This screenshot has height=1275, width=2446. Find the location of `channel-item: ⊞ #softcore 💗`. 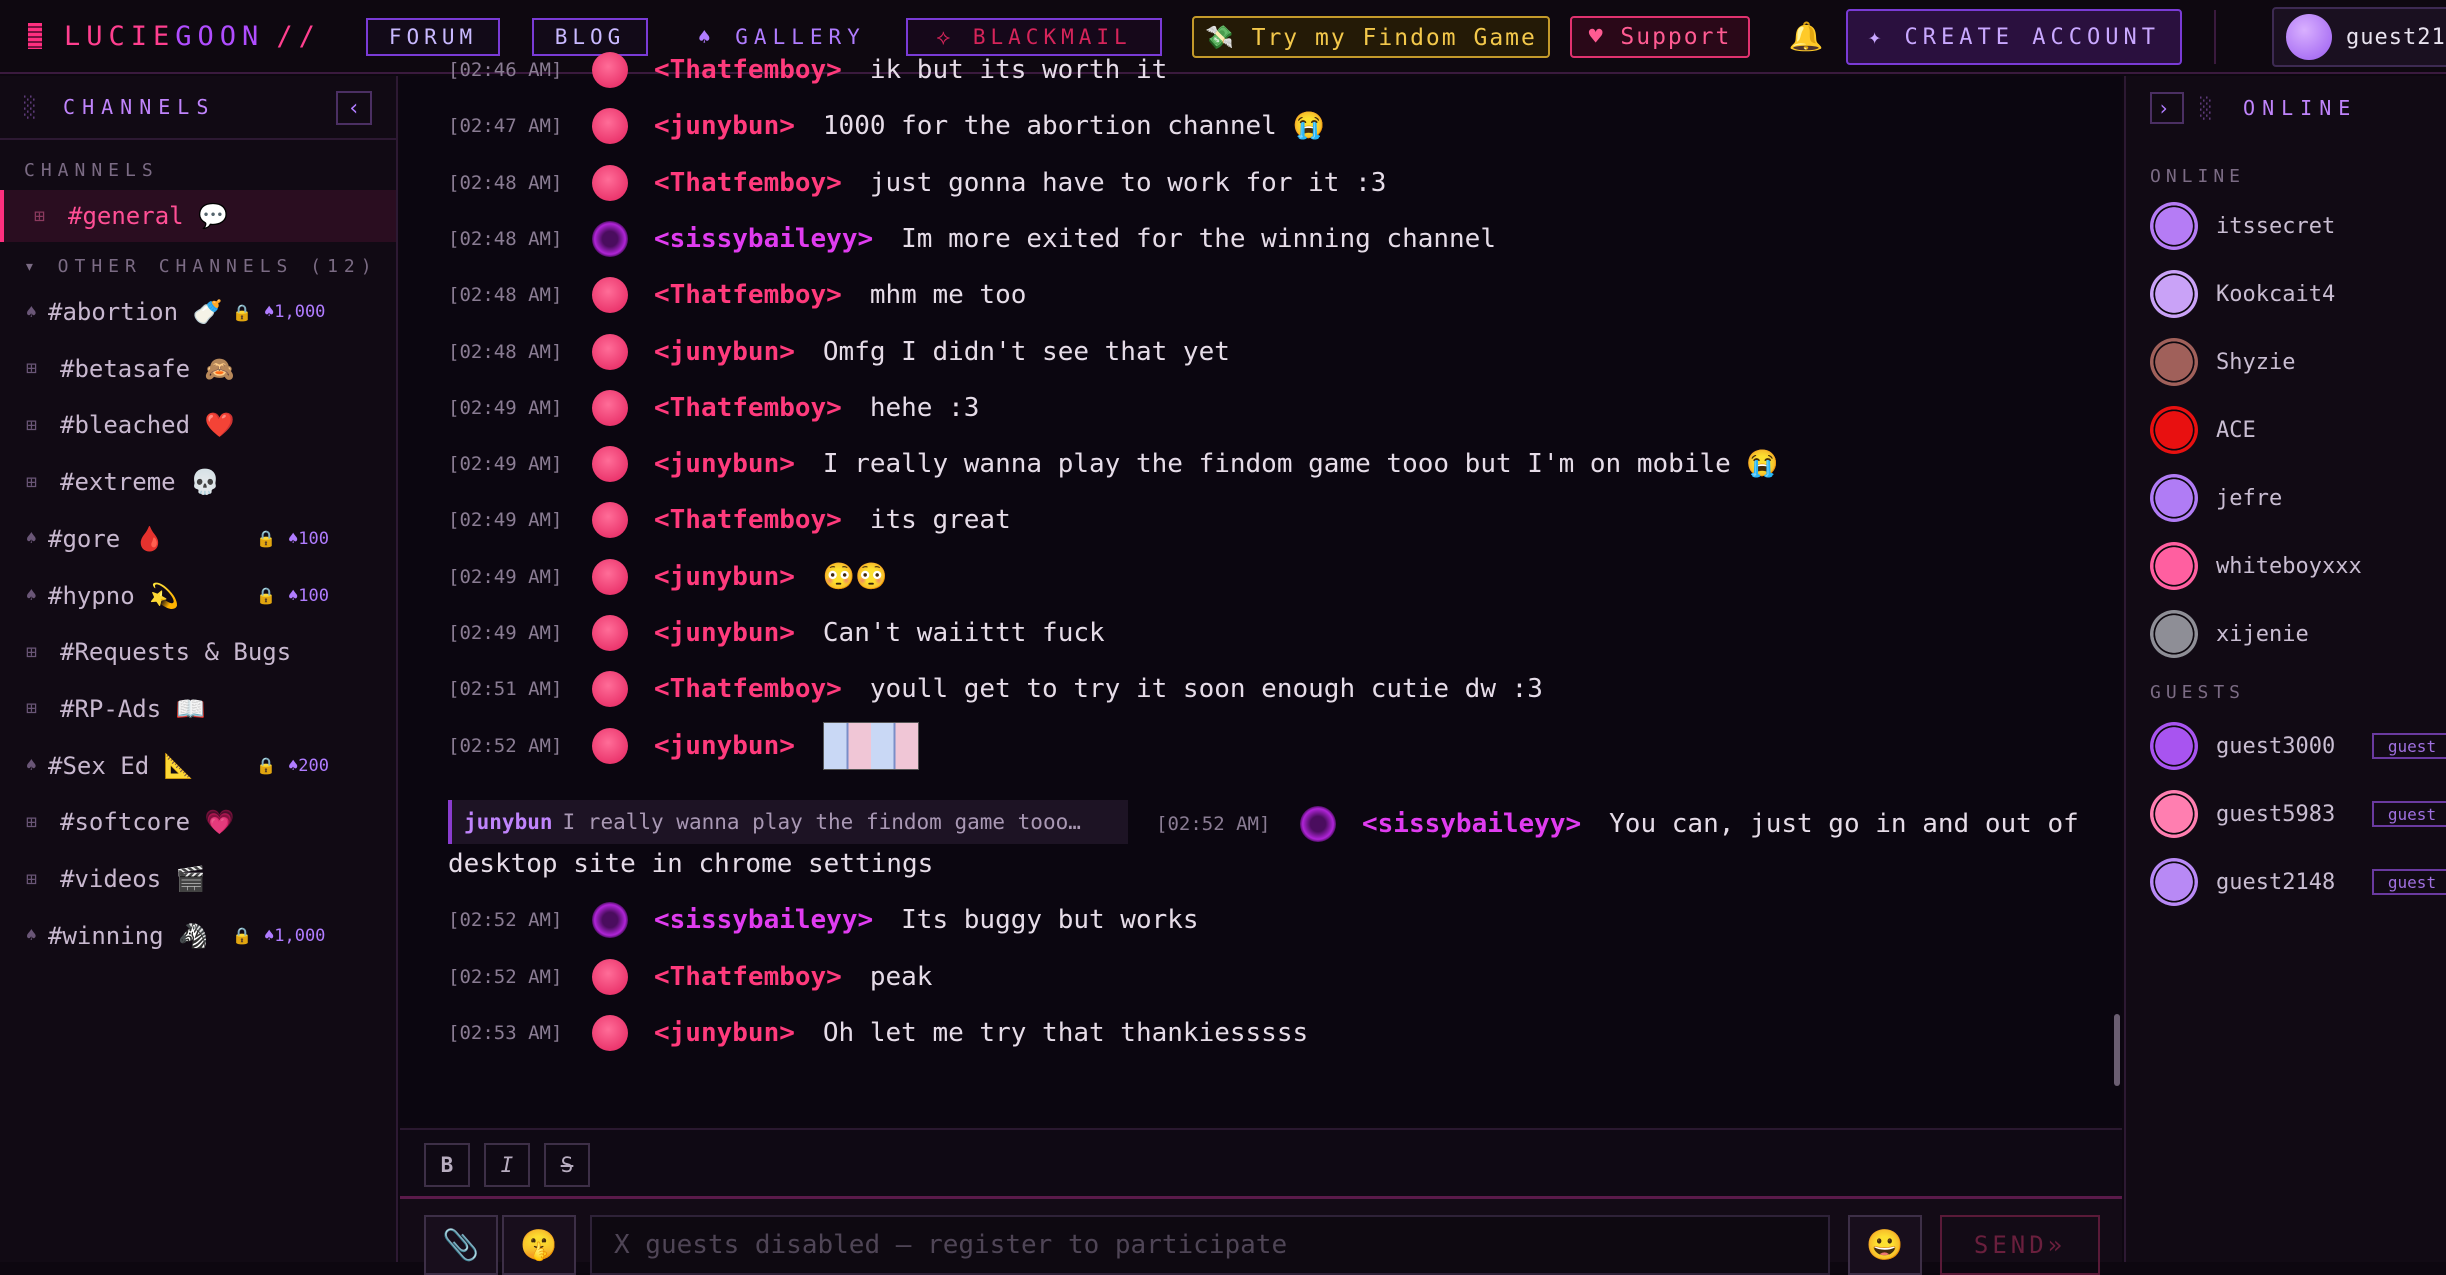

channel-item: ⊞ #softcore 💗 is located at coordinates (198, 822).